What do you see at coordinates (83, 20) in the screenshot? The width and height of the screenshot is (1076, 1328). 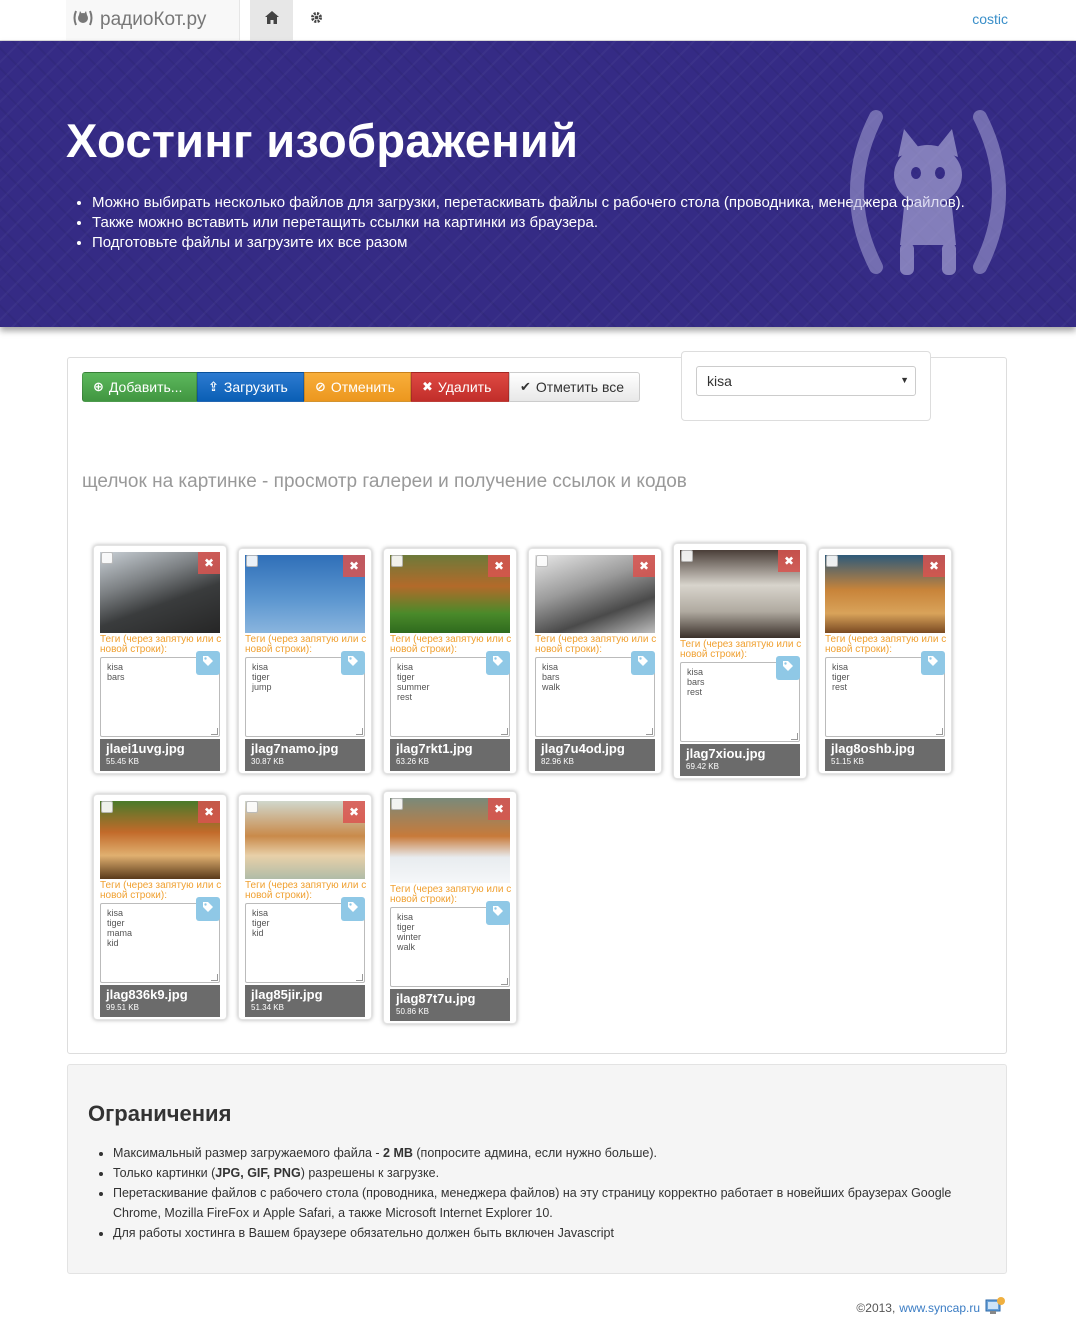 I see `cat-logo-icon` at bounding box center [83, 20].